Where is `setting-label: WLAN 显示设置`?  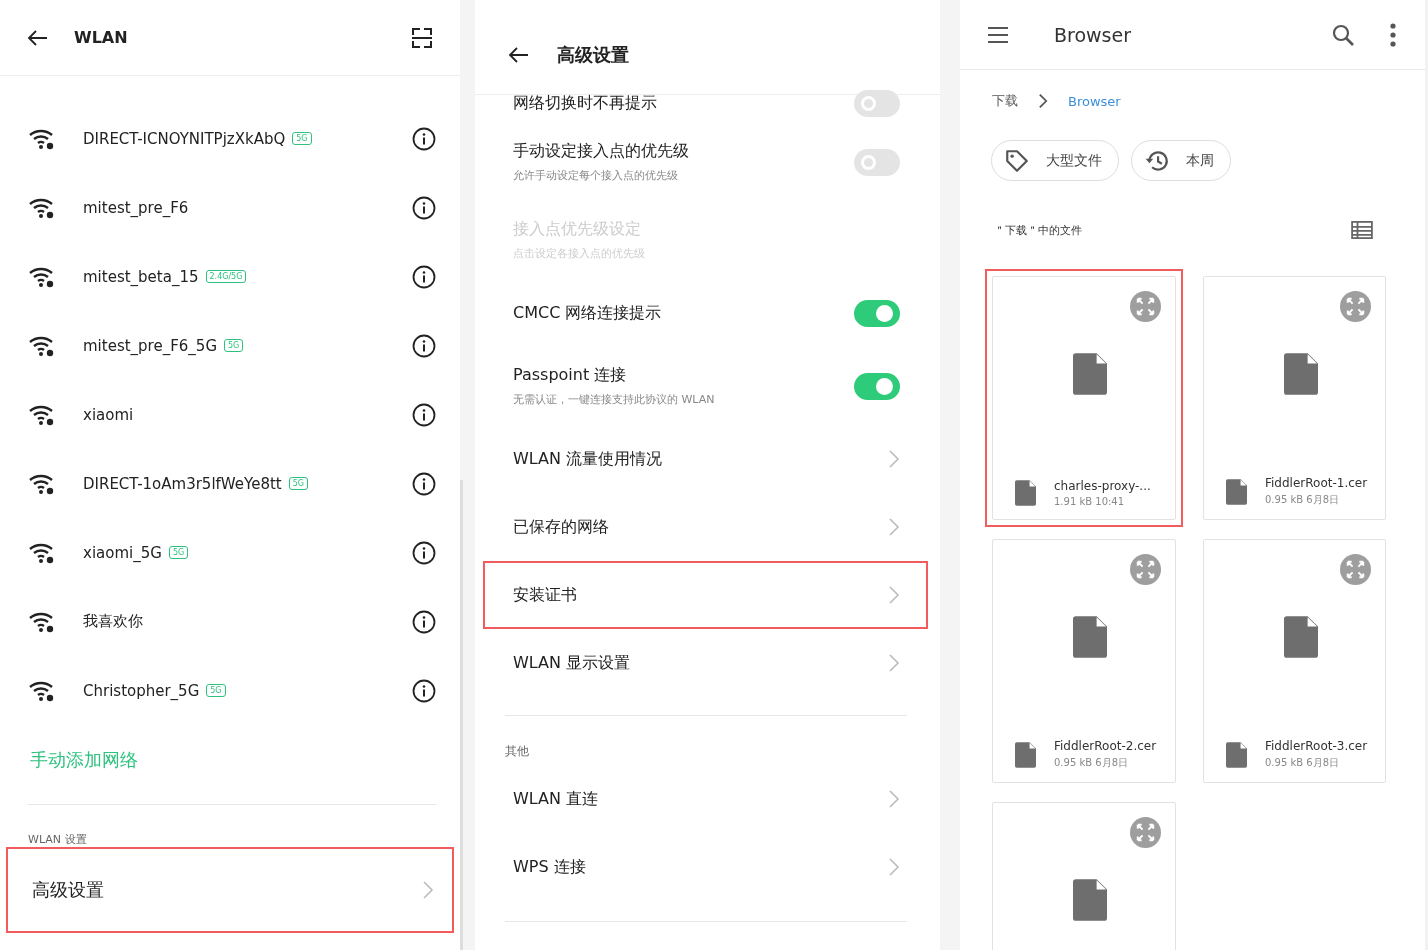 setting-label: WLAN 显示设置 is located at coordinates (572, 663).